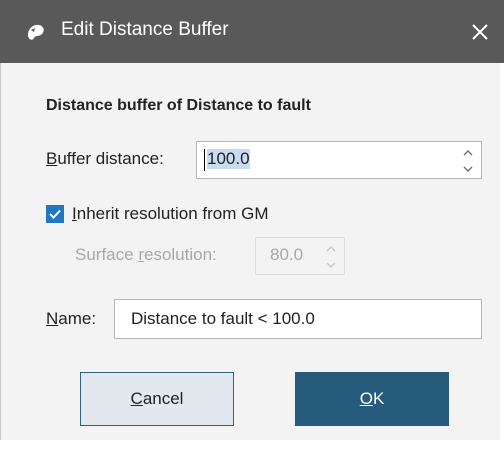 This screenshot has width=504, height=457. I want to click on buffer-distance-label-text: uffer distance:, so click(110, 158).